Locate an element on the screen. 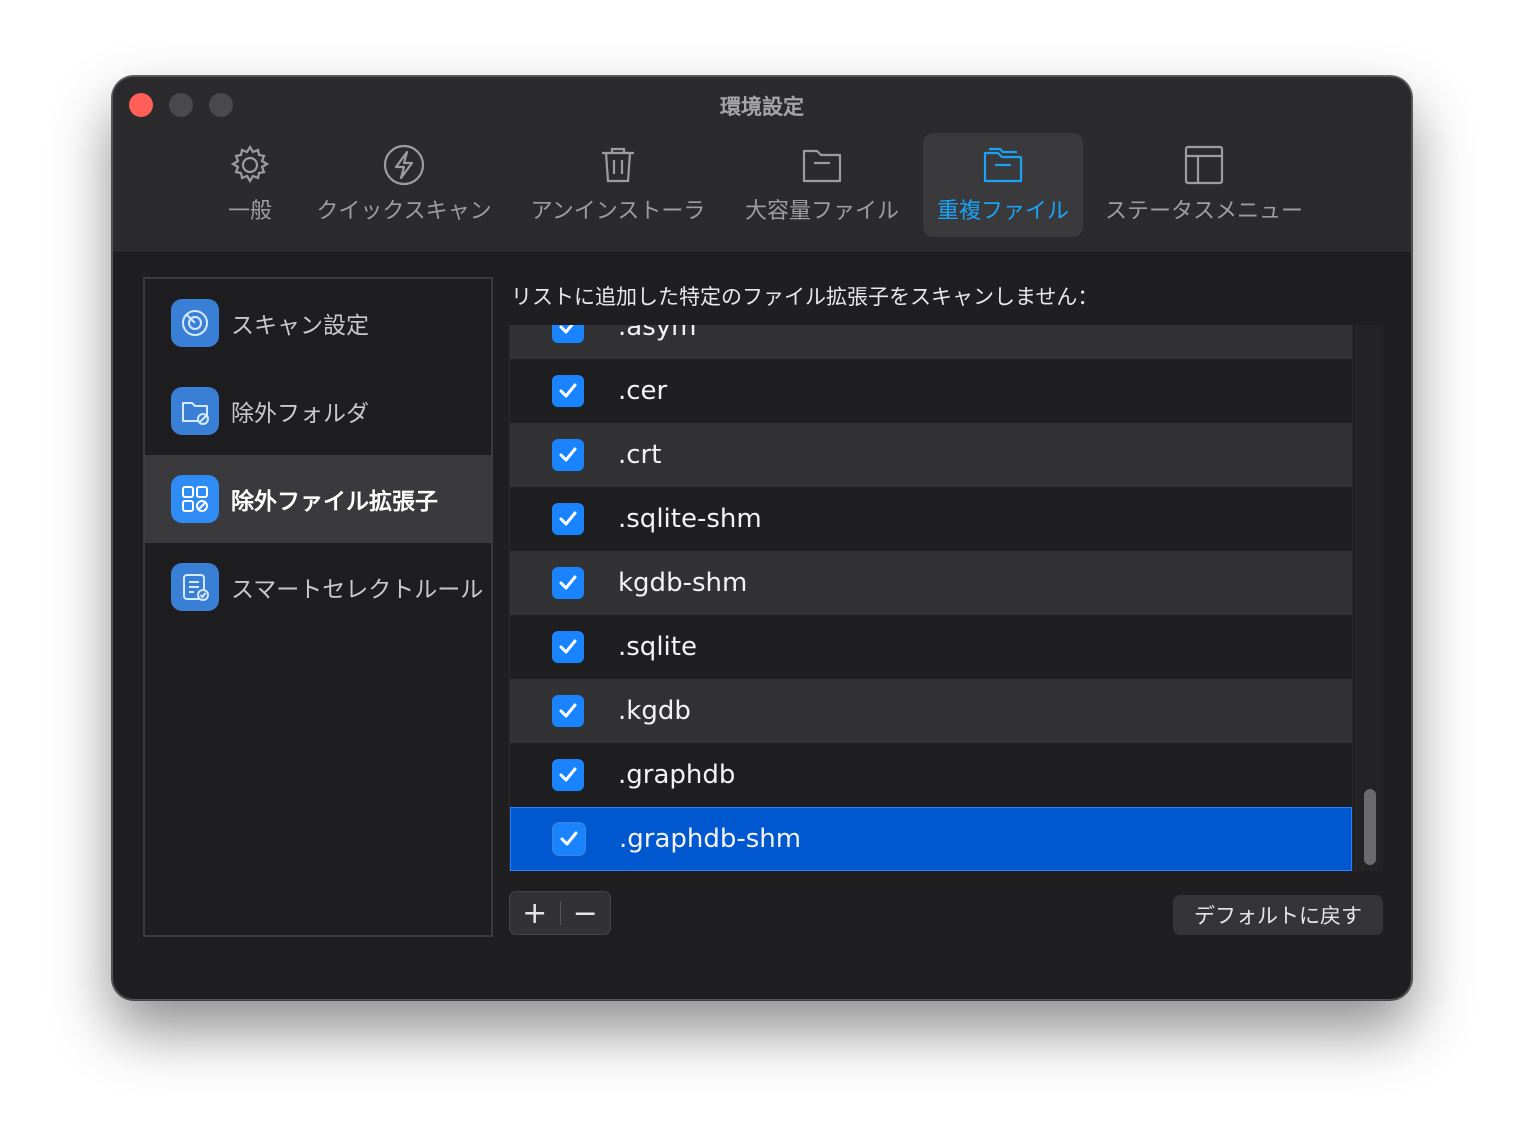 This screenshot has width=1524, height=1148. trash-icon is located at coordinates (618, 165).